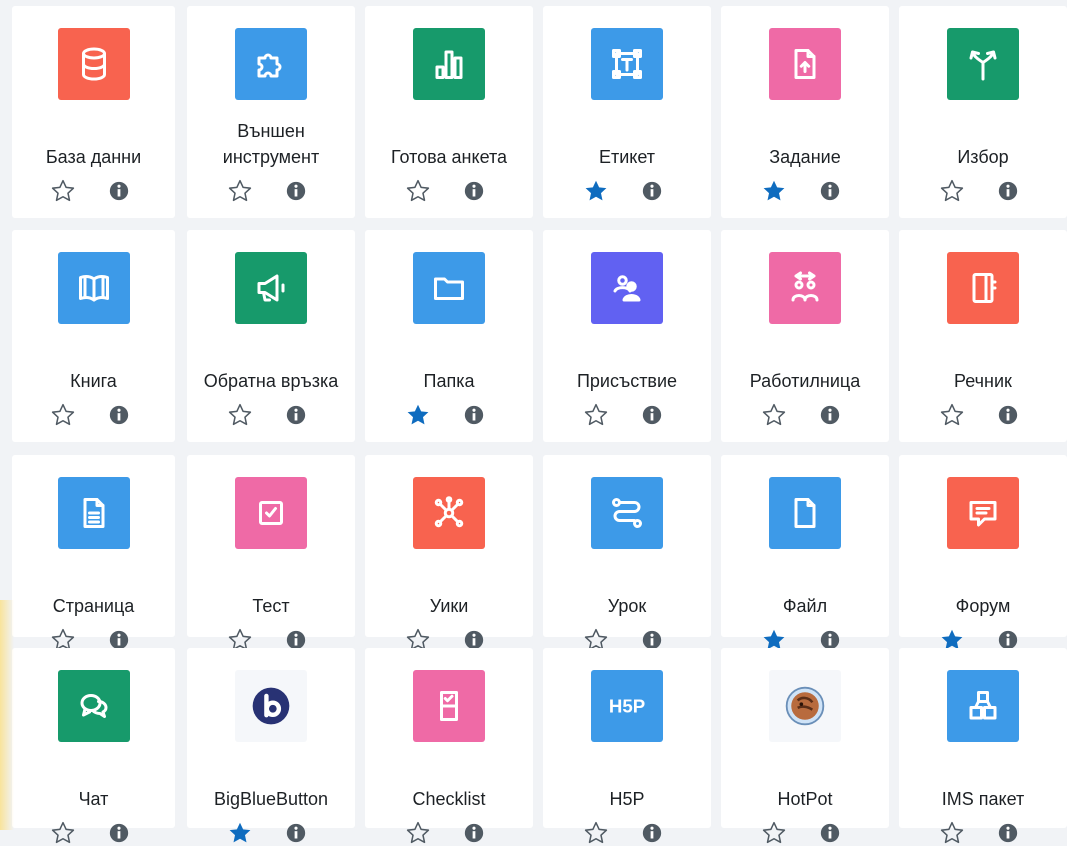  I want to click on activity-label-text: Работилница, so click(805, 381).